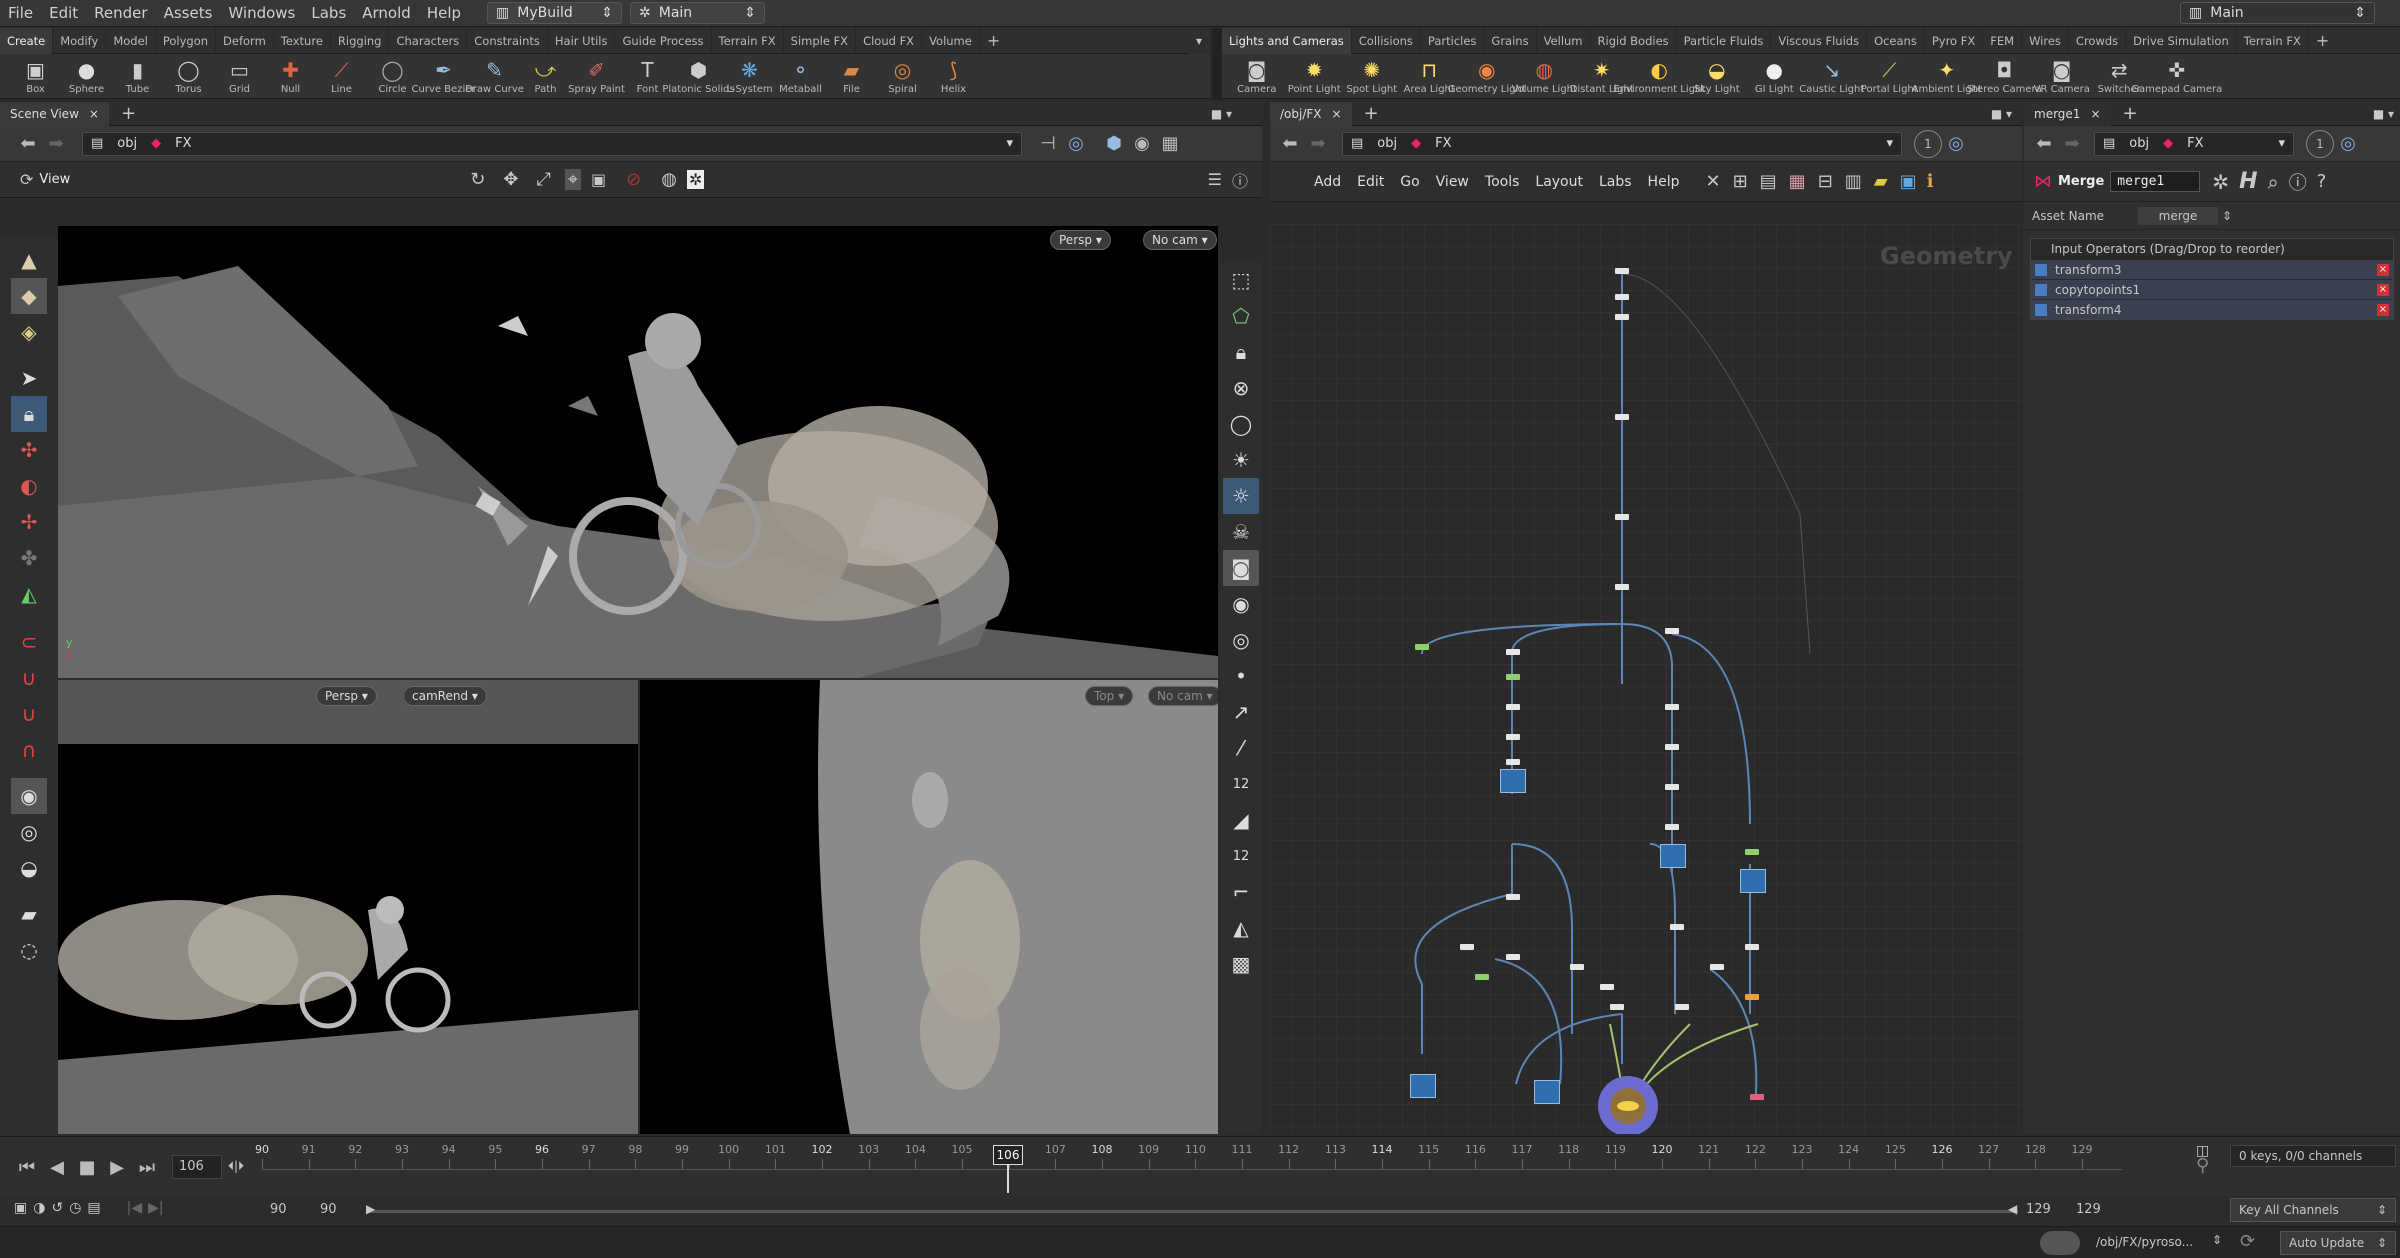 This screenshot has height=1258, width=2400. Describe the element at coordinates (2098, 40) in the screenshot. I see `shelf-tab-crowds: Crowds` at that location.